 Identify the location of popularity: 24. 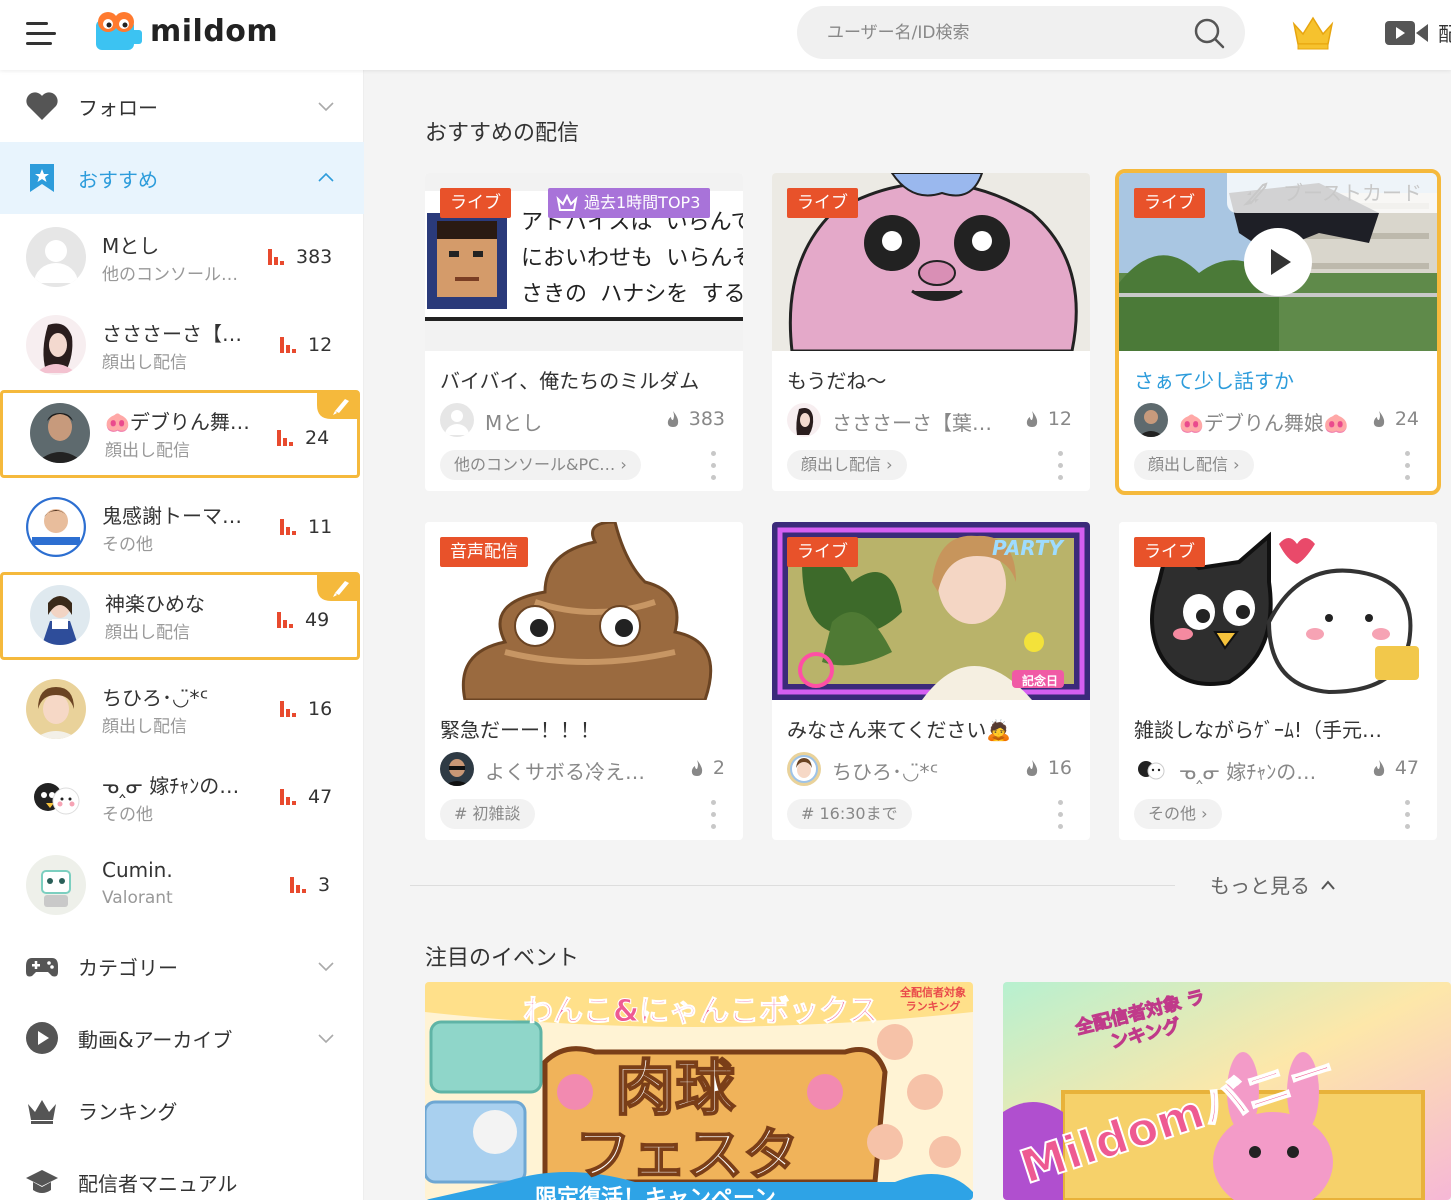
(1395, 419).